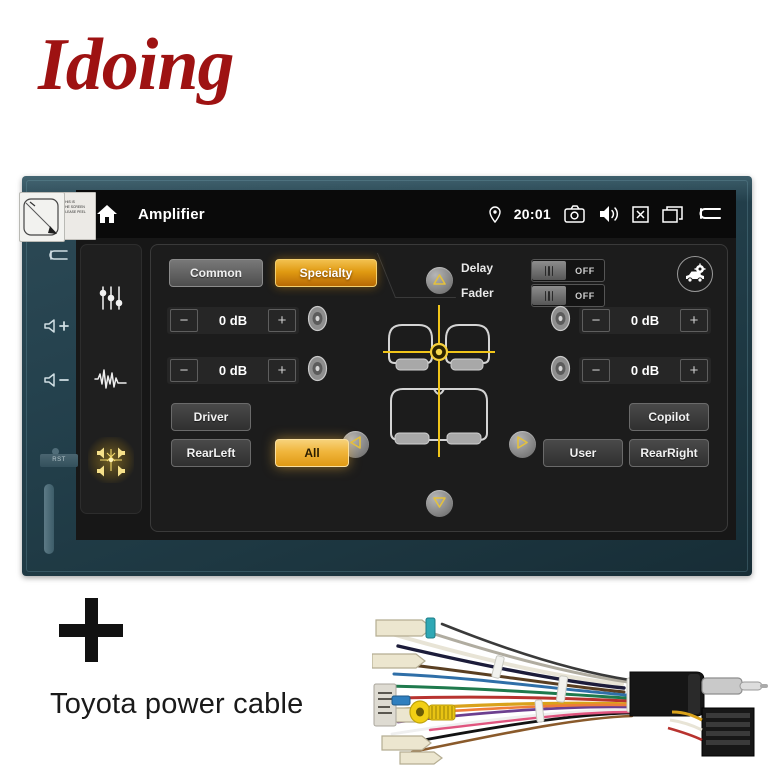 The image size is (772, 777). I want to click on volume-icon, so click(608, 214).